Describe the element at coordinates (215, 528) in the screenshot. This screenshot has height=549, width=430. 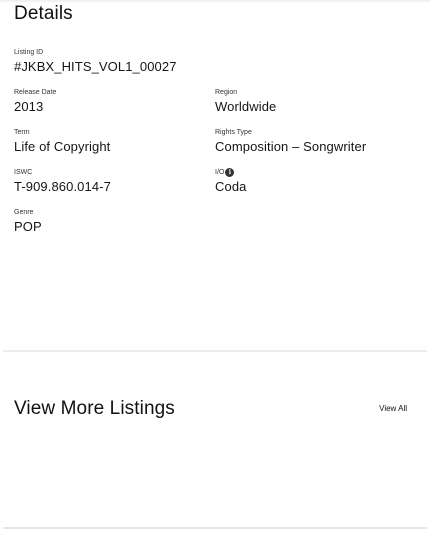
I see `bottom-divider` at that location.